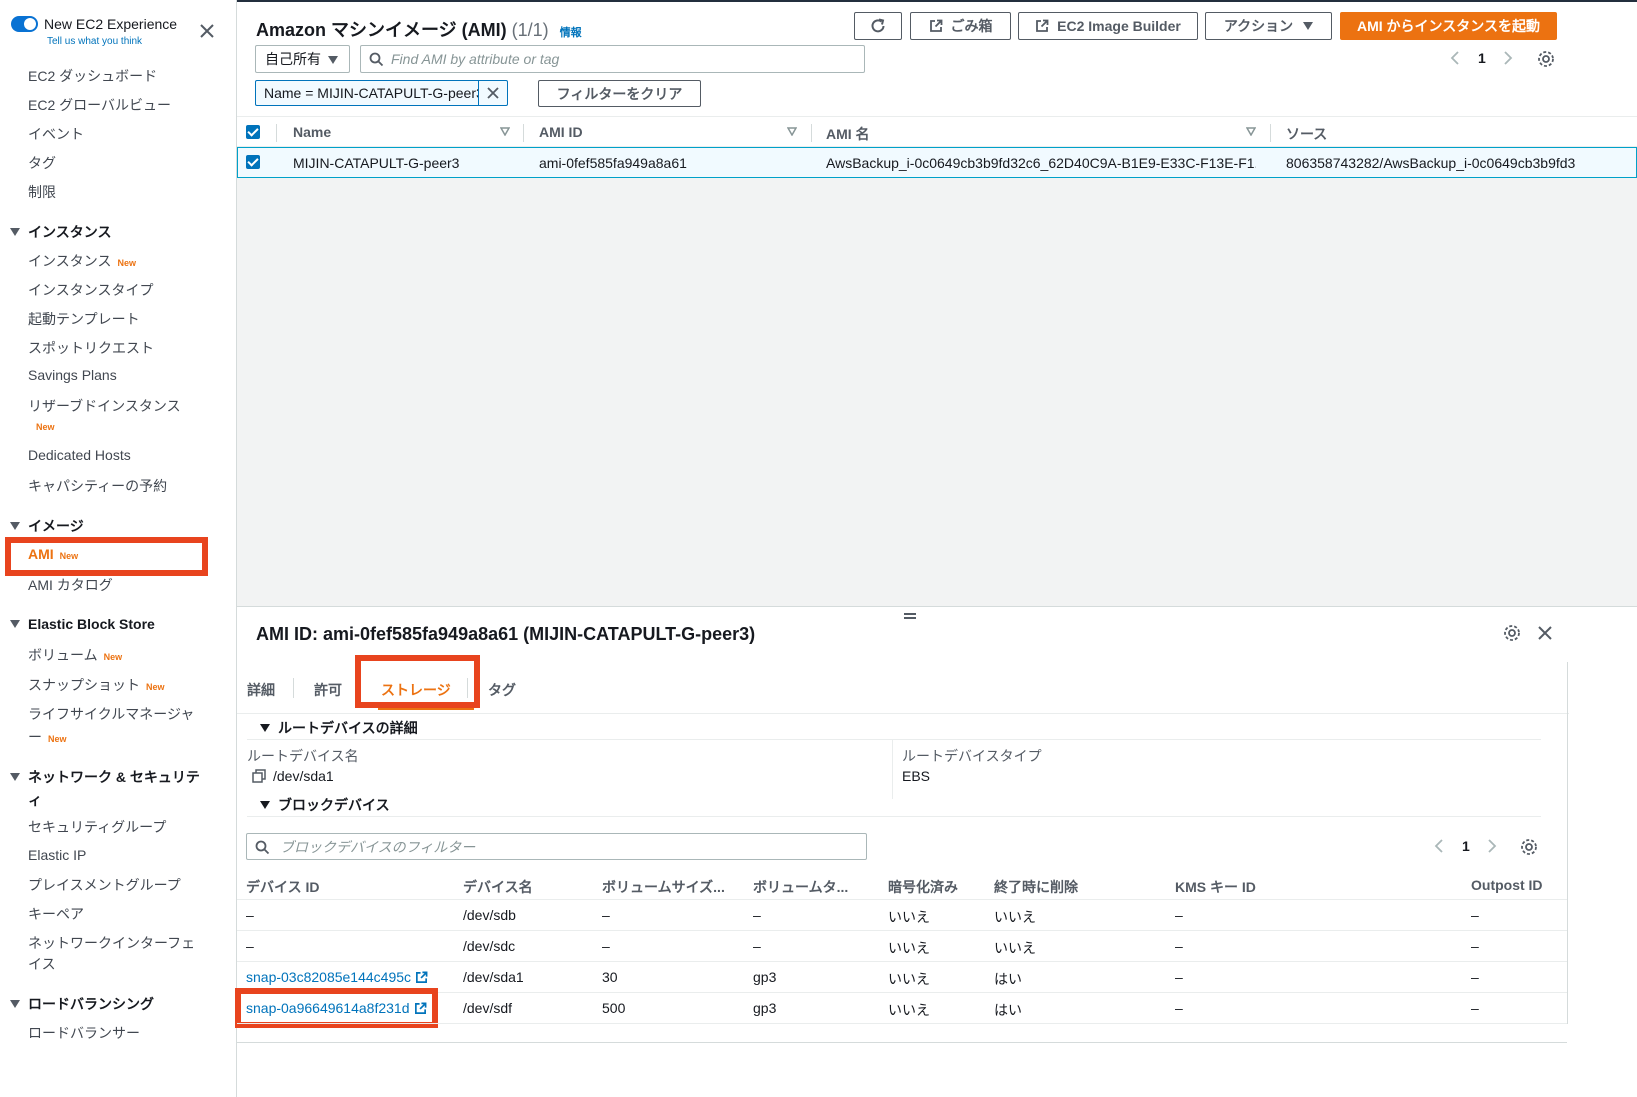 The height and width of the screenshot is (1097, 1637). Describe the element at coordinates (811, 133) in the screenshot. I see `column-divider` at that location.